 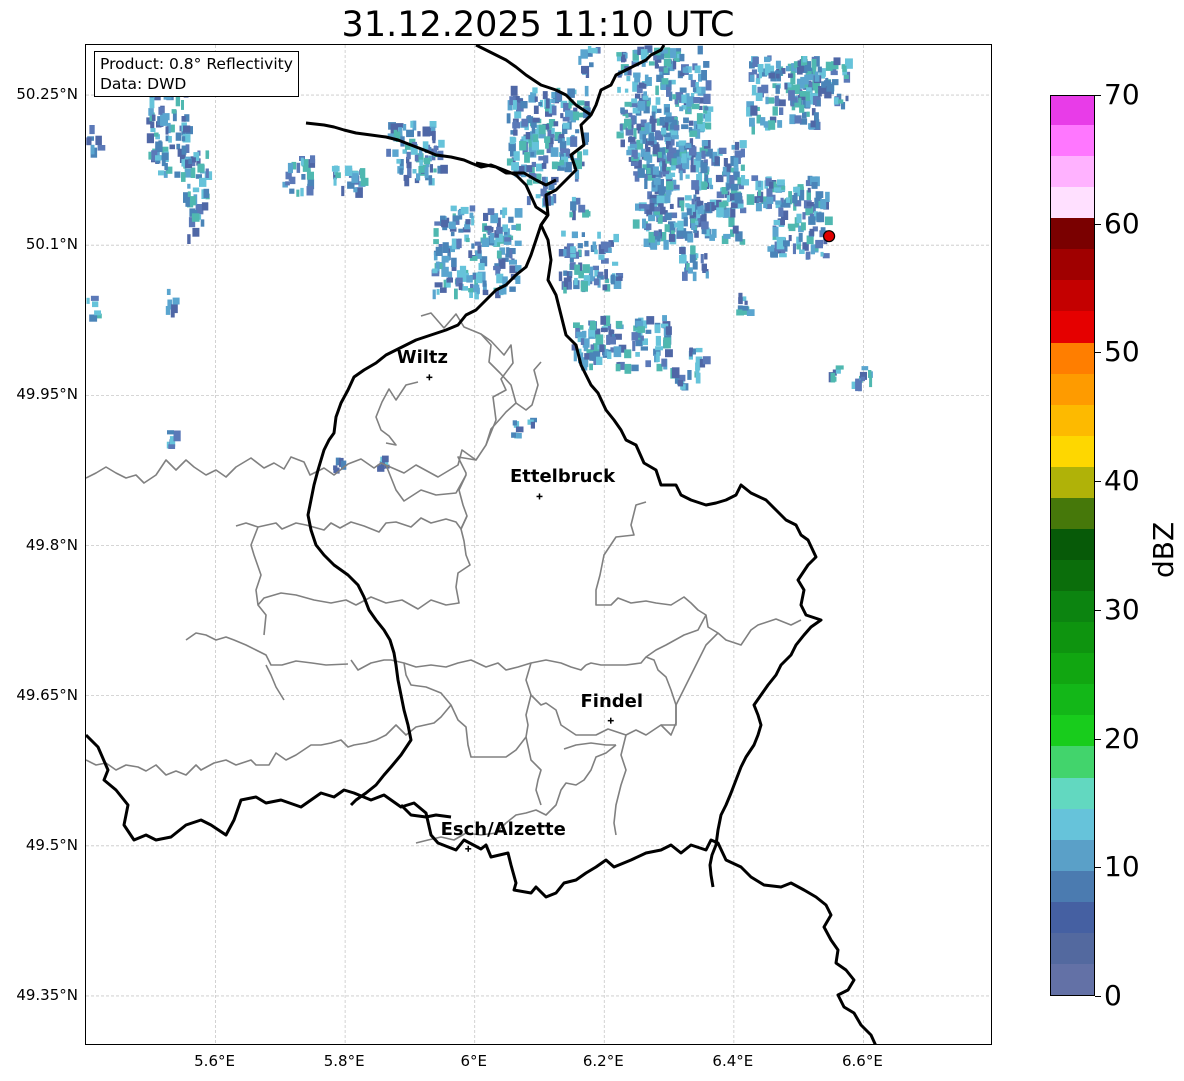 What do you see at coordinates (196, 64) in the screenshot?
I see `product-label: Product: 0.8° Reflectivity` at bounding box center [196, 64].